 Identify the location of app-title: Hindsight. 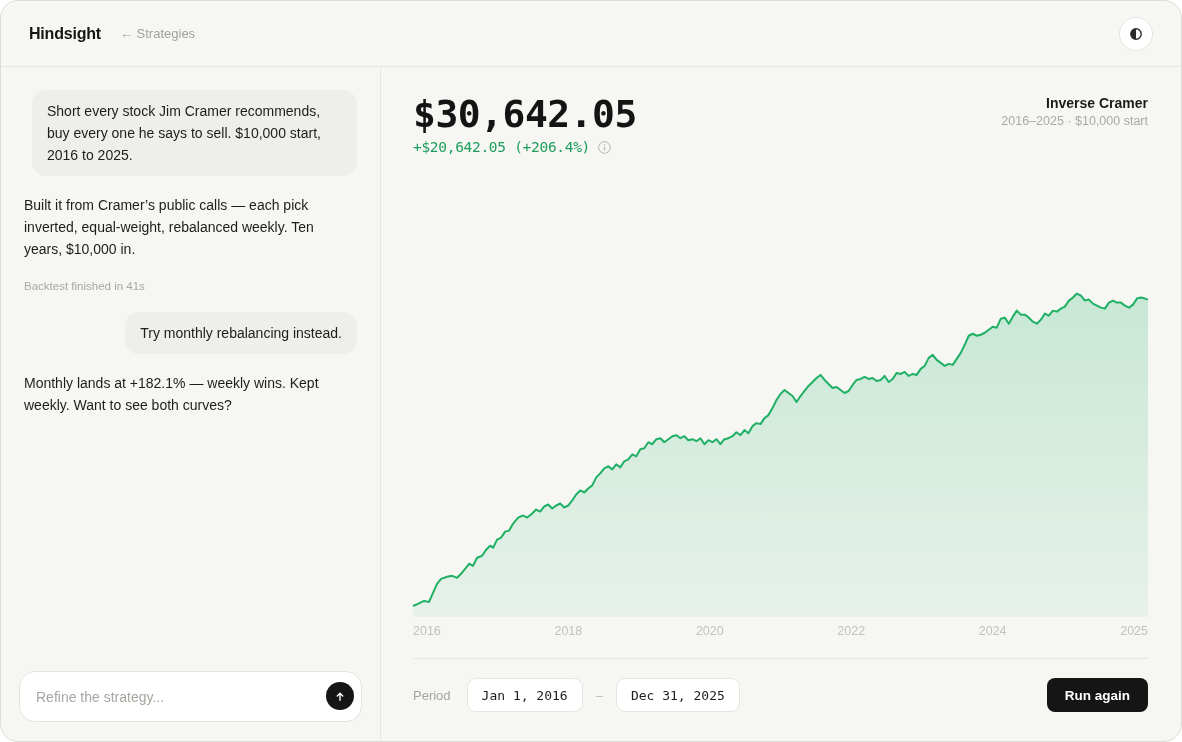
(65, 33).